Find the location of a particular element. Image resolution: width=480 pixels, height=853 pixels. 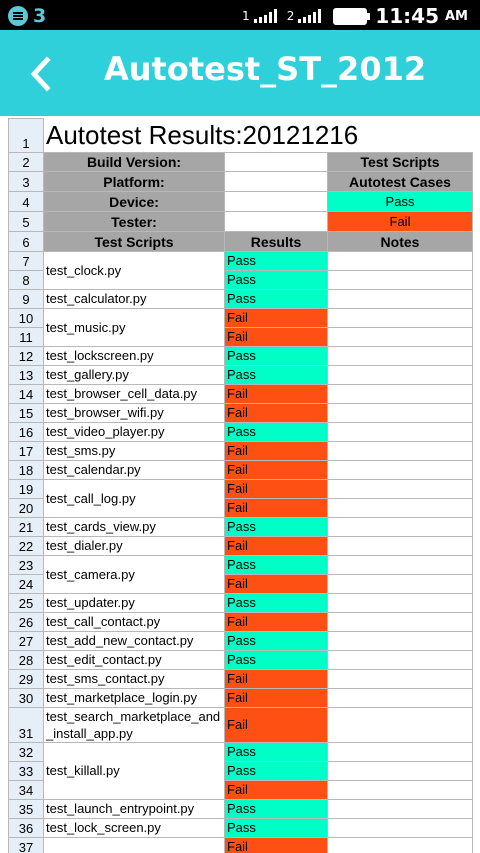

row-number: 21 is located at coordinates (26, 527).